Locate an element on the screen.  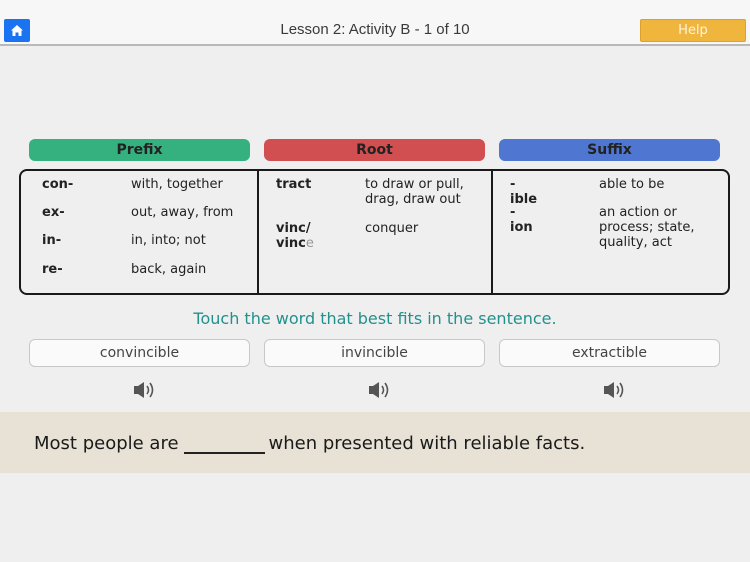
root-meaning: to draw or pull, drag, draw out is located at coordinates (414, 192).